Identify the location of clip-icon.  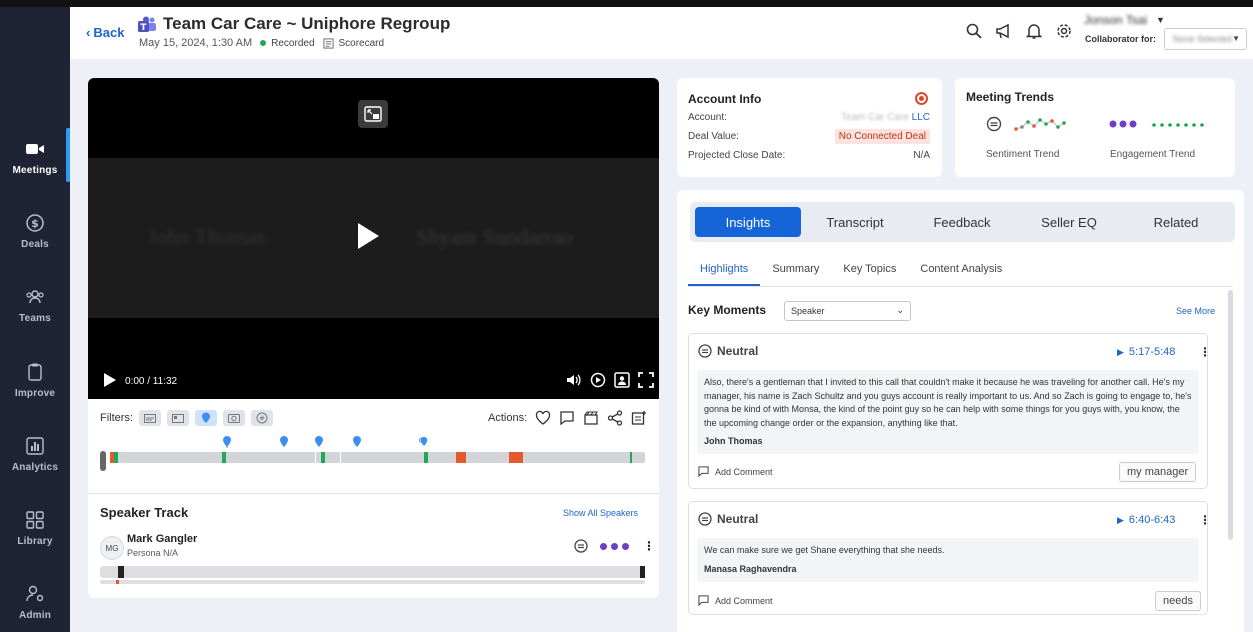
(591, 418).